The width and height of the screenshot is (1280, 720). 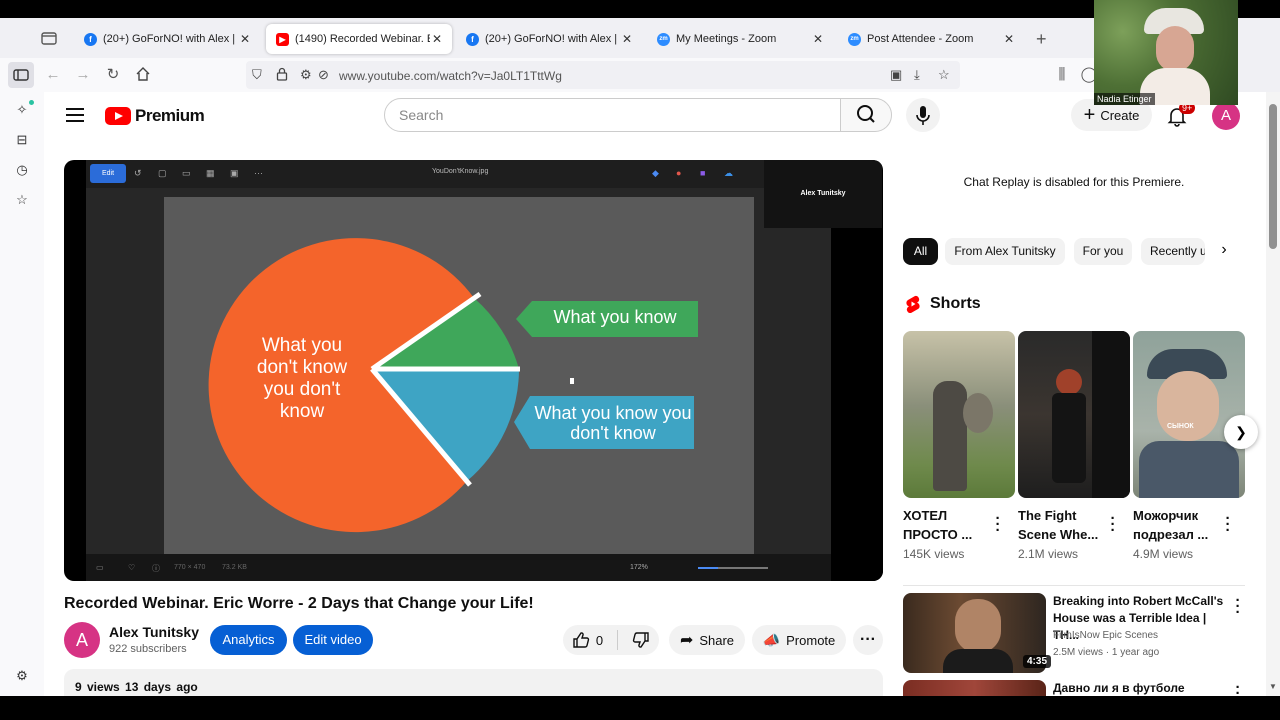 I want to click on analytics-button: Analytics, so click(x=248, y=640).